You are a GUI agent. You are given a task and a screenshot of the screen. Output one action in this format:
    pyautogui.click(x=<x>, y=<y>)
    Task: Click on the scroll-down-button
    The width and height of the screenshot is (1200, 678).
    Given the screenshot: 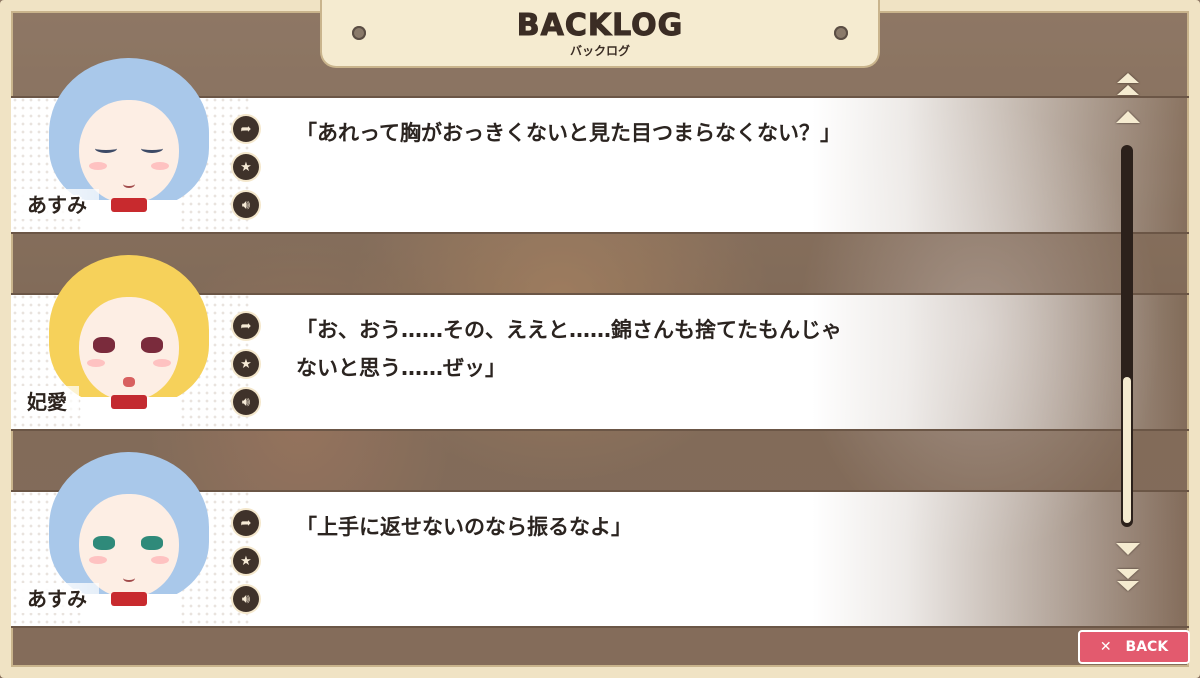 What is the action you would take?
    pyautogui.click(x=1128, y=549)
    